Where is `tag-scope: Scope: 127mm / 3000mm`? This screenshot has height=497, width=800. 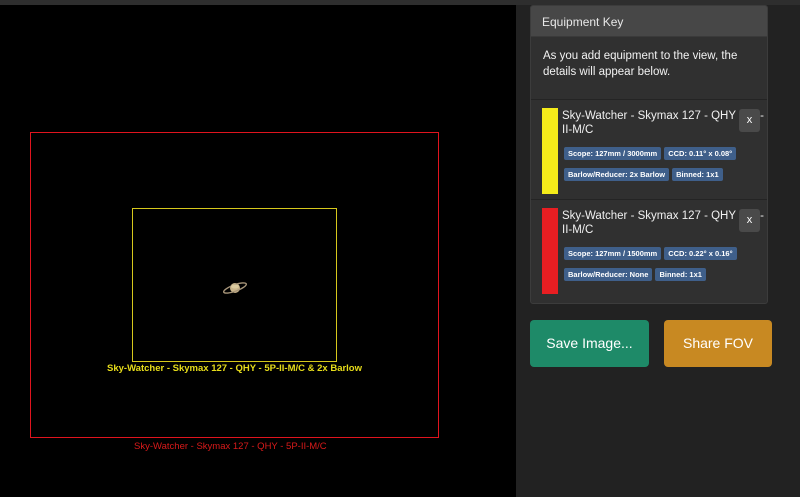 tag-scope: Scope: 127mm / 3000mm is located at coordinates (613, 153).